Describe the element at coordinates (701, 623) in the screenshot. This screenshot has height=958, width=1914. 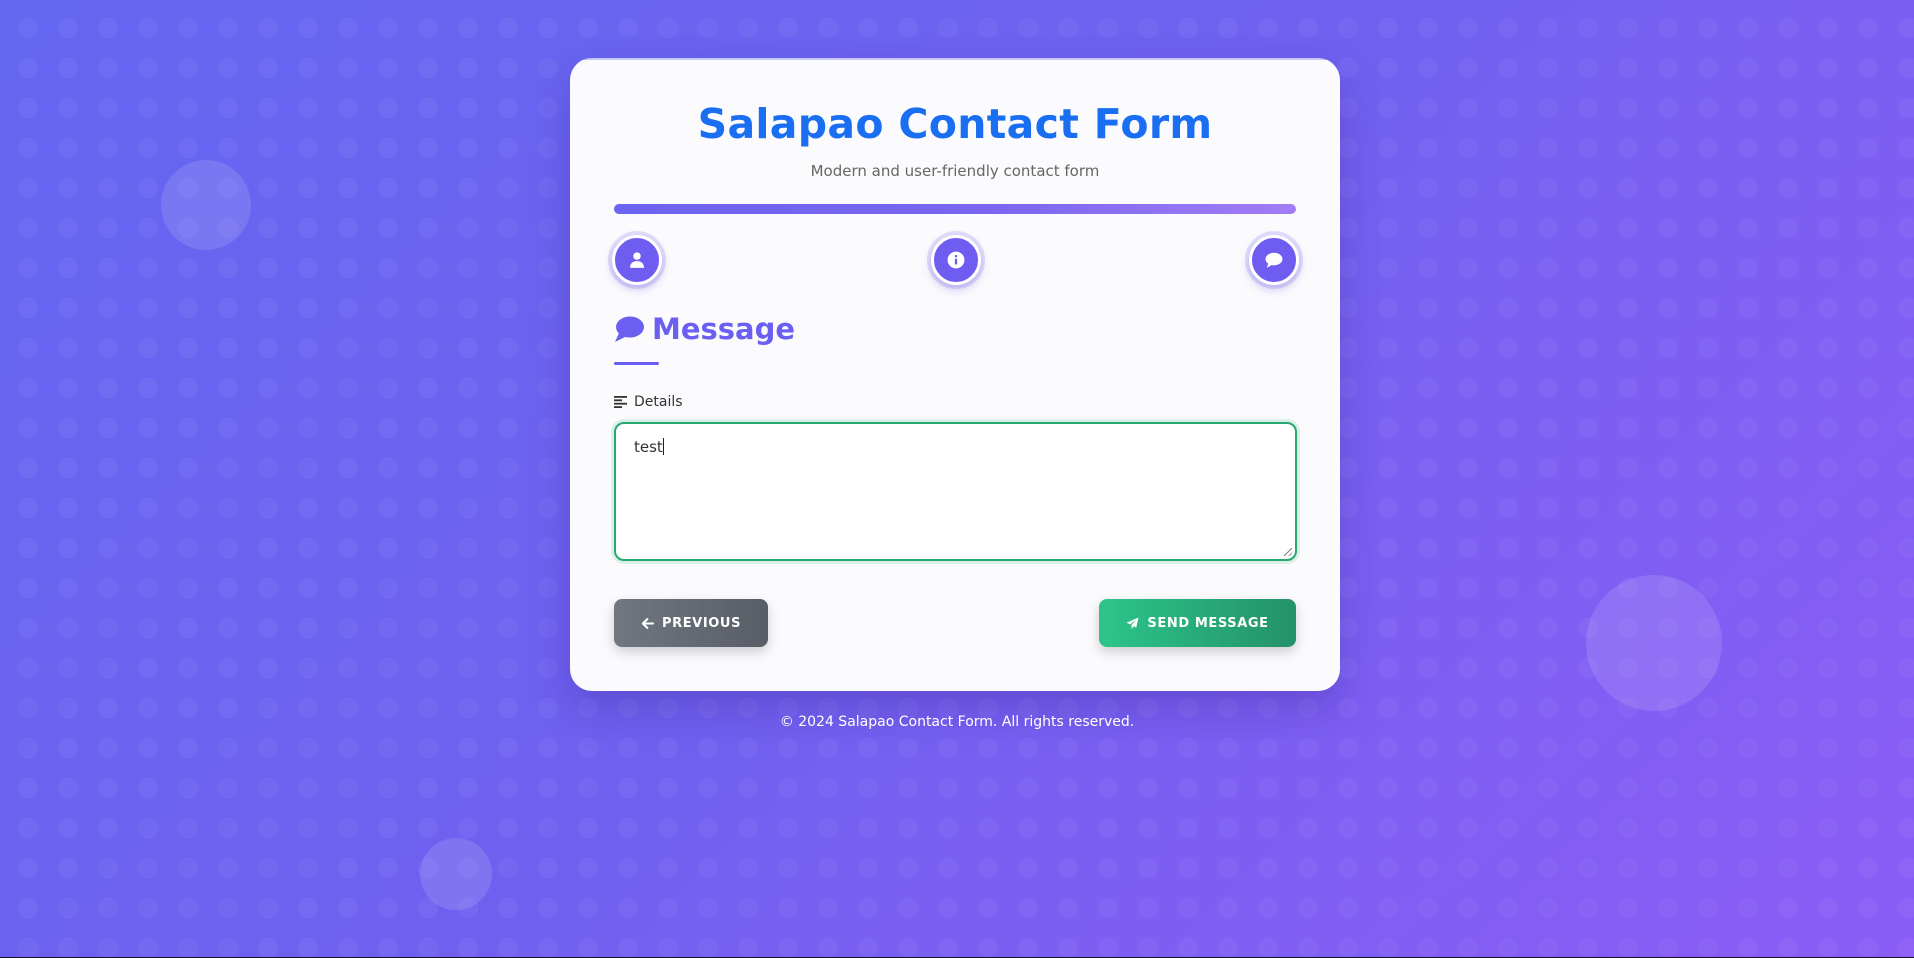
I see `previous-button-label: PREVIOUS` at that location.